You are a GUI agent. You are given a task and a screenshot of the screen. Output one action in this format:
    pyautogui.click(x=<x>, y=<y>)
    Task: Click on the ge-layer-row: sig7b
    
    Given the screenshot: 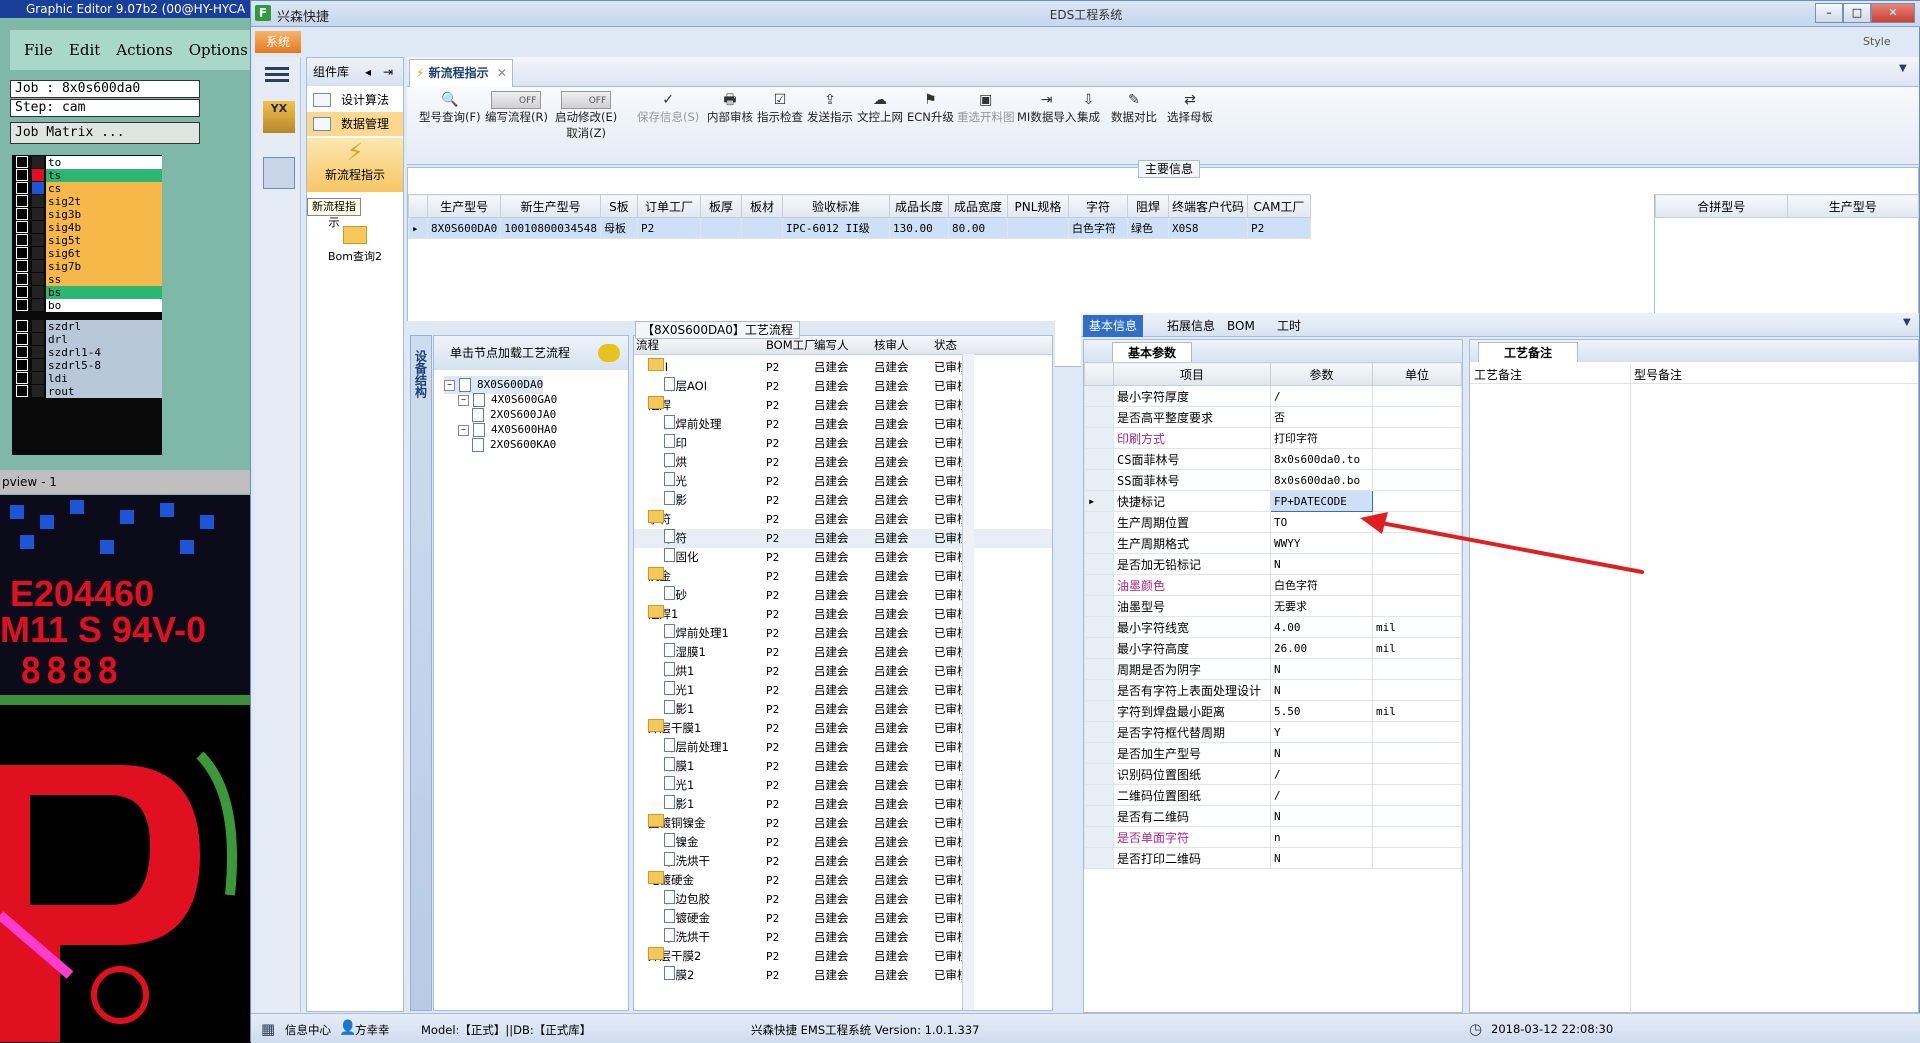 What is the action you would take?
    pyautogui.click(x=87, y=266)
    